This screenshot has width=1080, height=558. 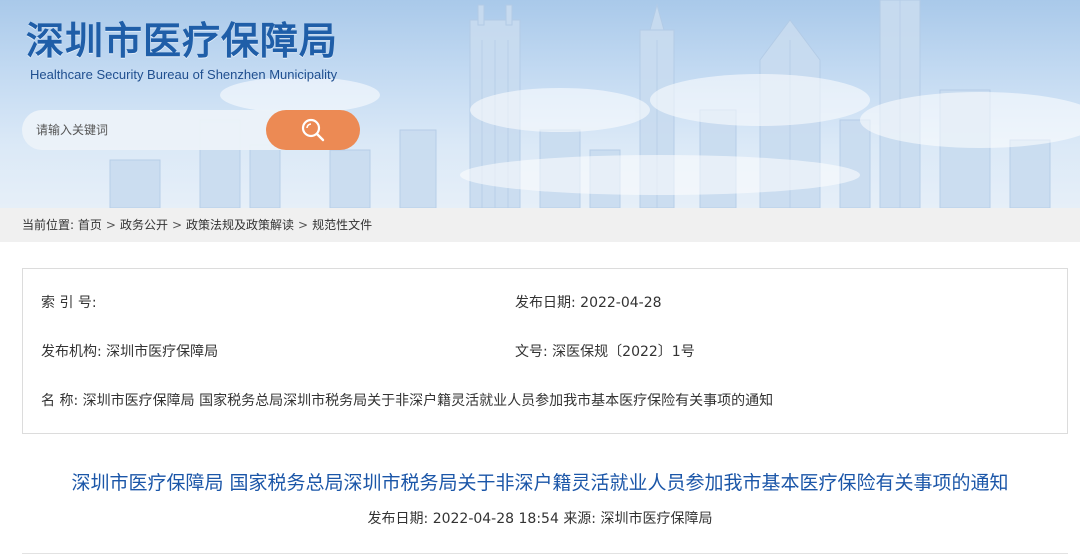 I want to click on publish-date-value: 2022-04-28, so click(x=621, y=303).